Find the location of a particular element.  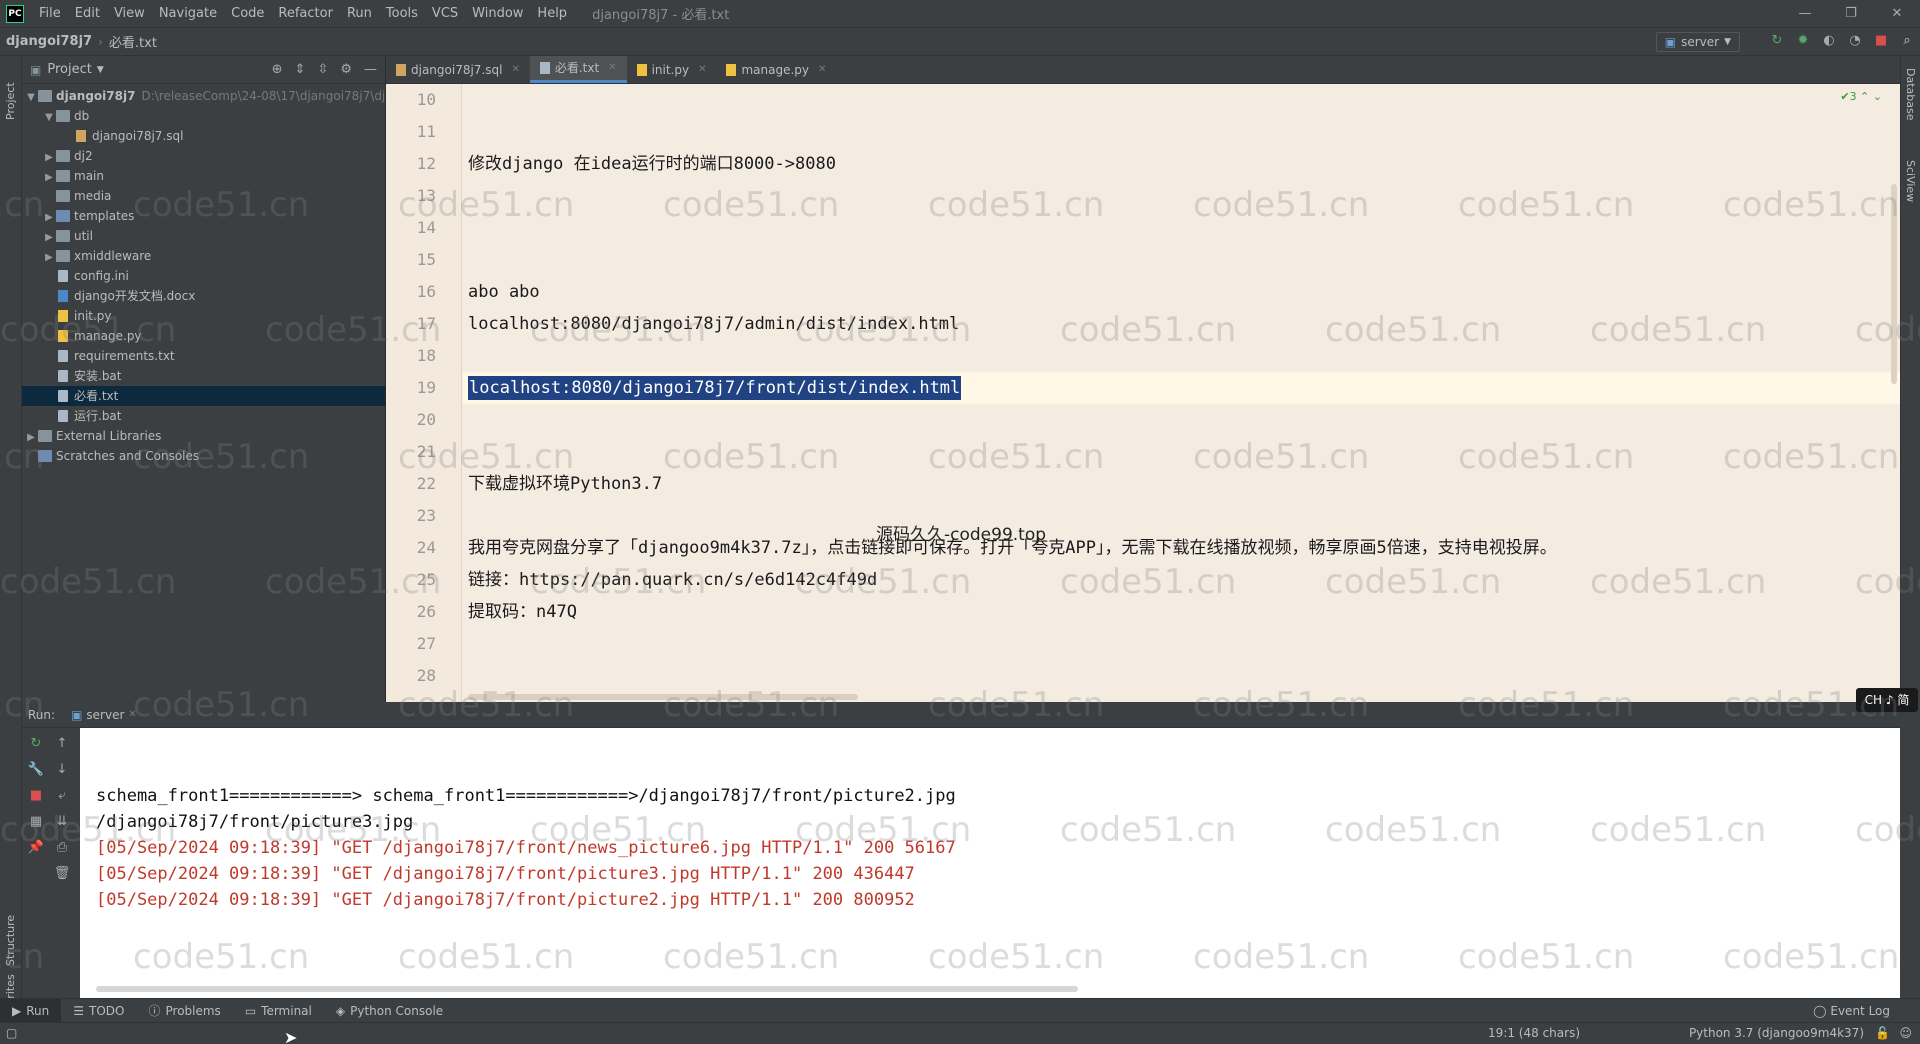

tree-item: ▶ templates is located at coordinates (203, 216).